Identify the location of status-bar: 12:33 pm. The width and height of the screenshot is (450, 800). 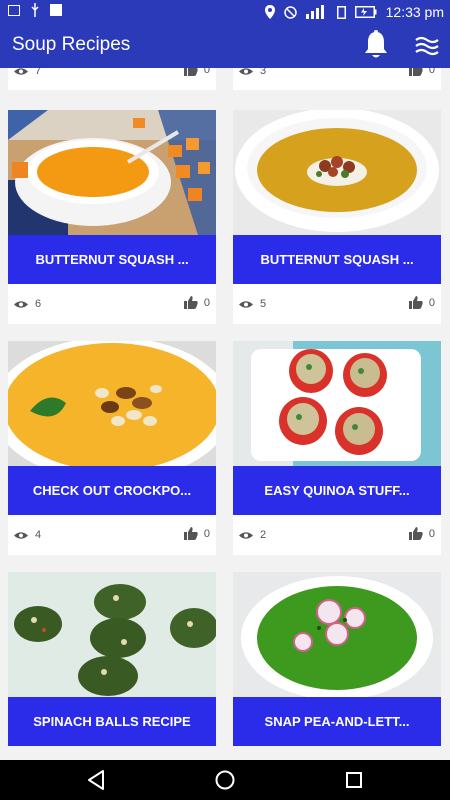
(225, 12).